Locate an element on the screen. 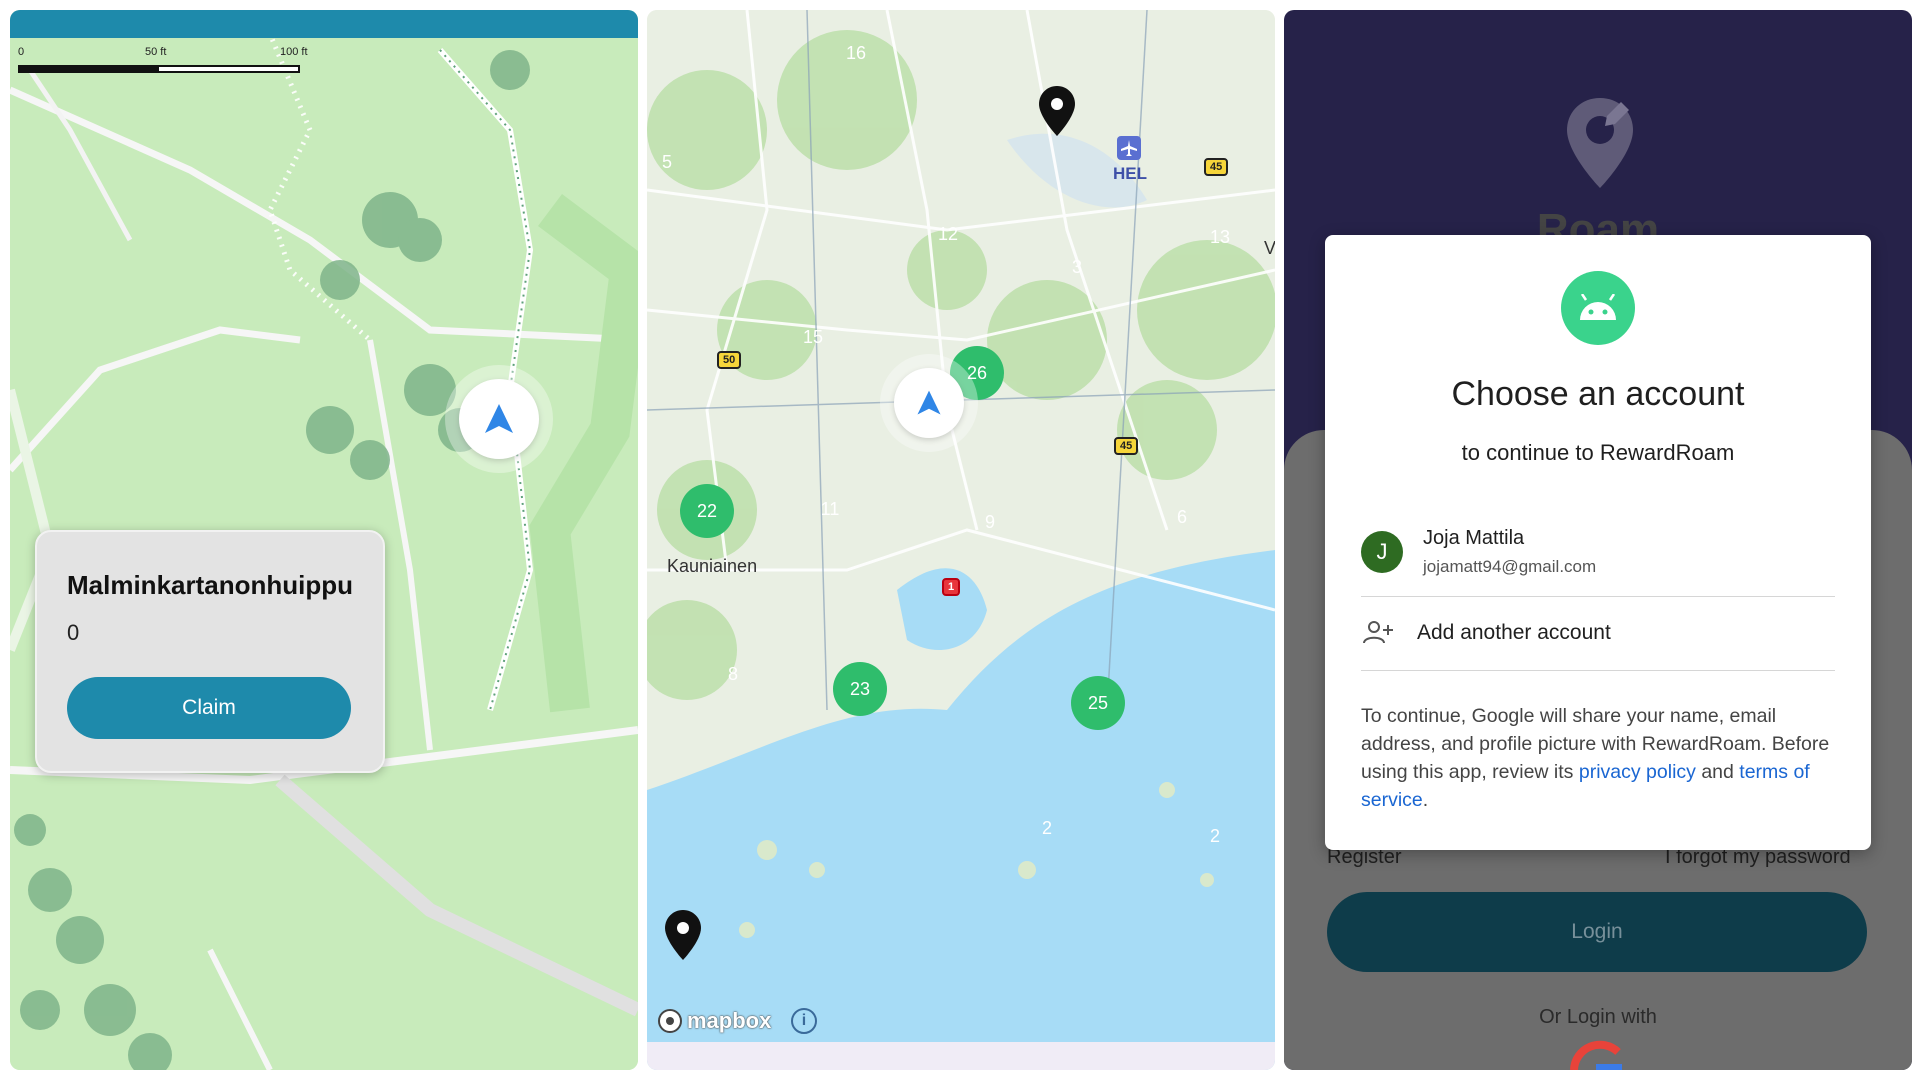  cluster-marker: 22 is located at coordinates (707, 511).